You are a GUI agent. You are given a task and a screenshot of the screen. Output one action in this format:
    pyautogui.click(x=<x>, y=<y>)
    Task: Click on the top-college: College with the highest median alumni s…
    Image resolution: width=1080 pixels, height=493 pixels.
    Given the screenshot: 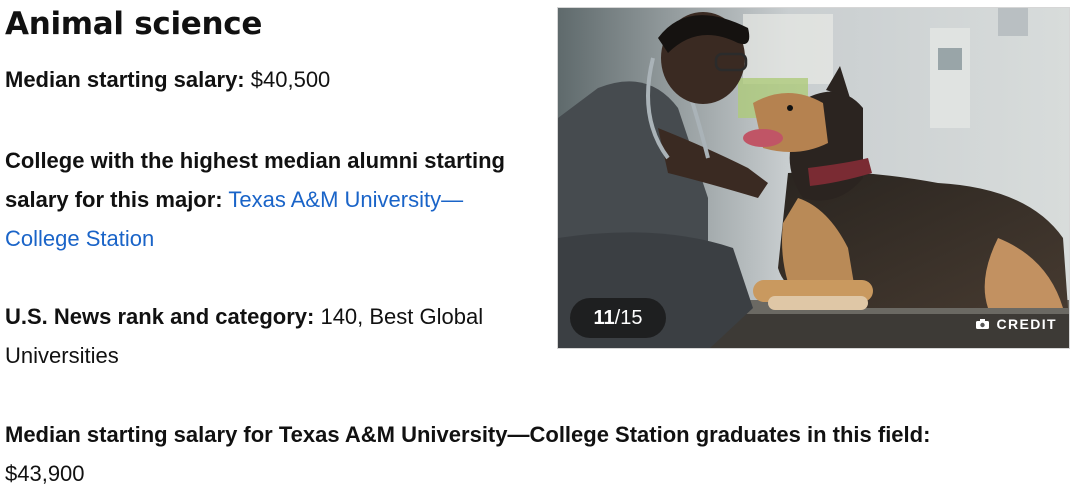 What is the action you would take?
    pyautogui.click(x=255, y=199)
    